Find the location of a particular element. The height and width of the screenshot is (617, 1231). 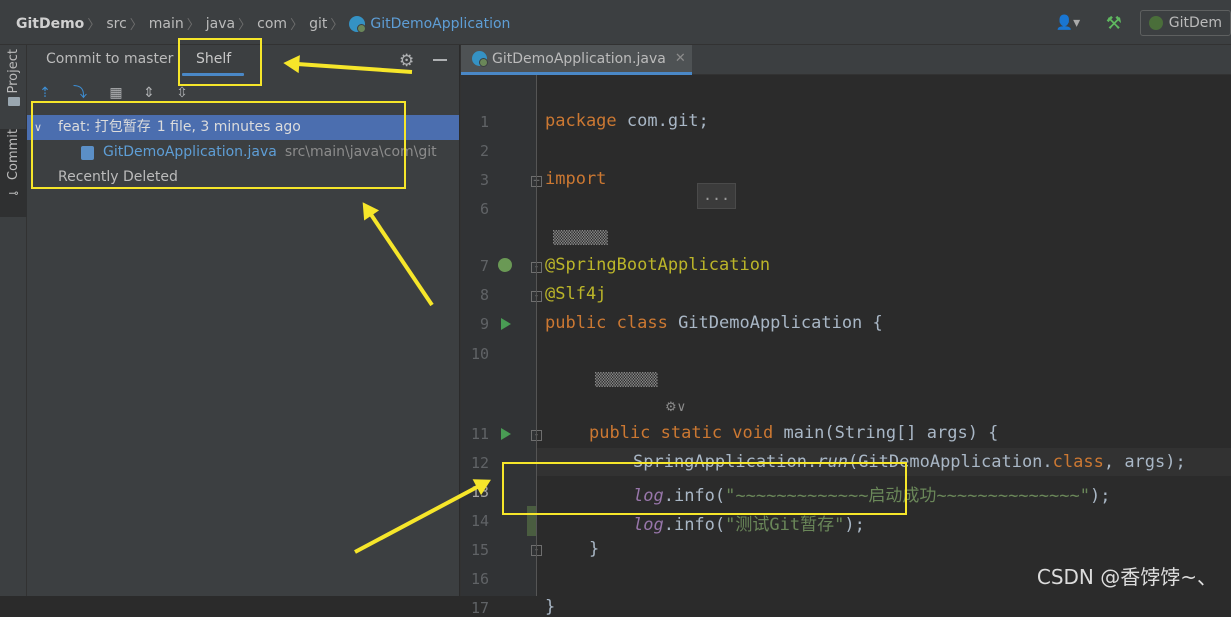

code-token: public class is located at coordinates (606, 323).